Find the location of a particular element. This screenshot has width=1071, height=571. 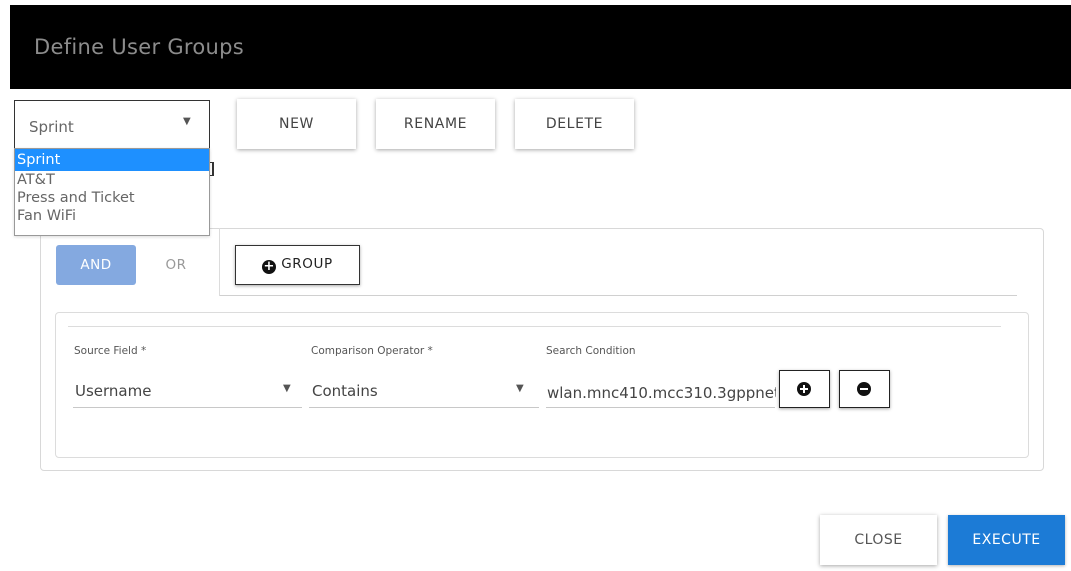

search-condition-underline is located at coordinates (660, 407).